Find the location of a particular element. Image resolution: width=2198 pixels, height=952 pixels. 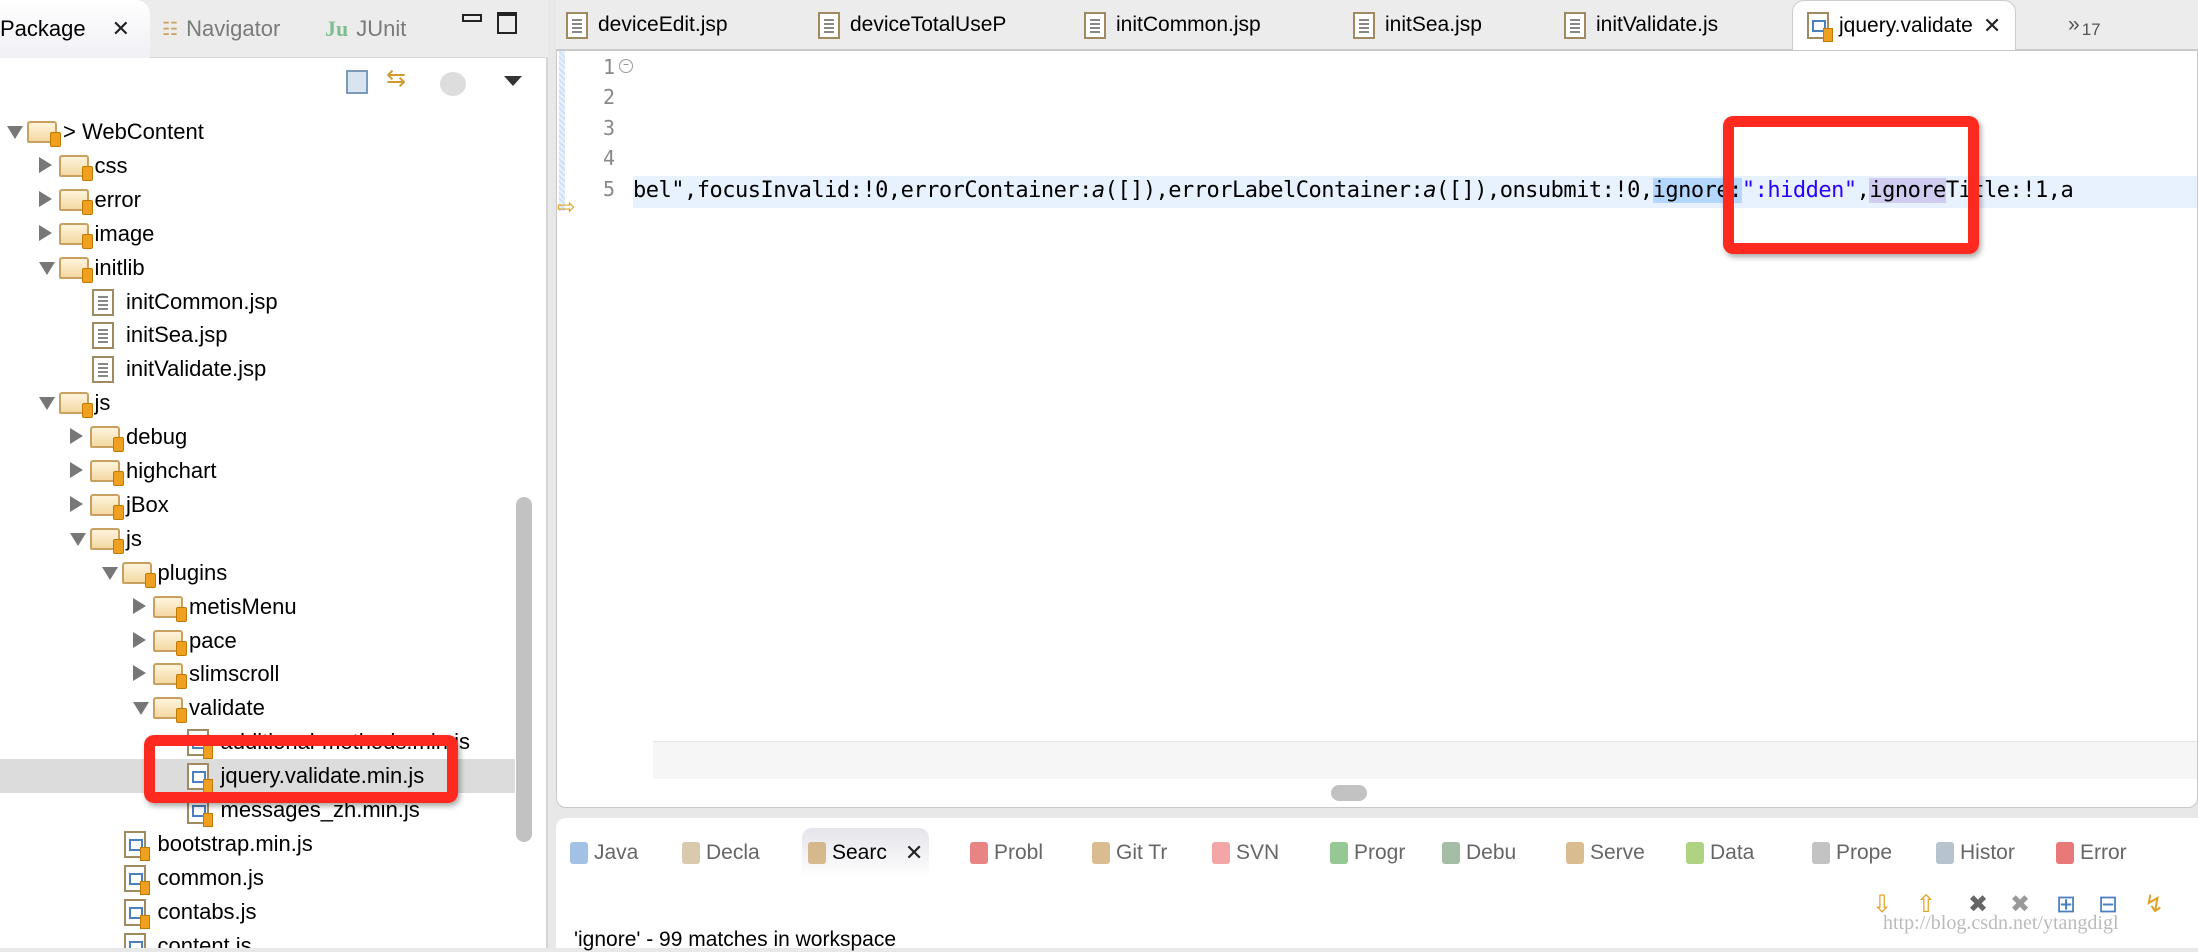

editor-tab: initValidate.js is located at coordinates (1641, 25).